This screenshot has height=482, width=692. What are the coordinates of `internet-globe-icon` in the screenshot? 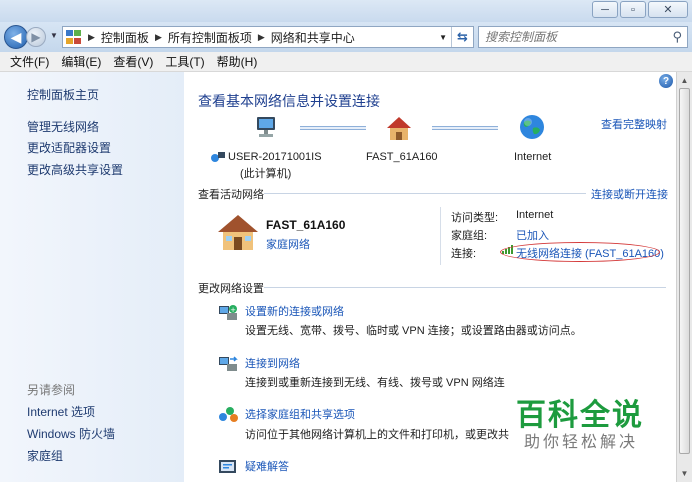 It's located at (532, 127).